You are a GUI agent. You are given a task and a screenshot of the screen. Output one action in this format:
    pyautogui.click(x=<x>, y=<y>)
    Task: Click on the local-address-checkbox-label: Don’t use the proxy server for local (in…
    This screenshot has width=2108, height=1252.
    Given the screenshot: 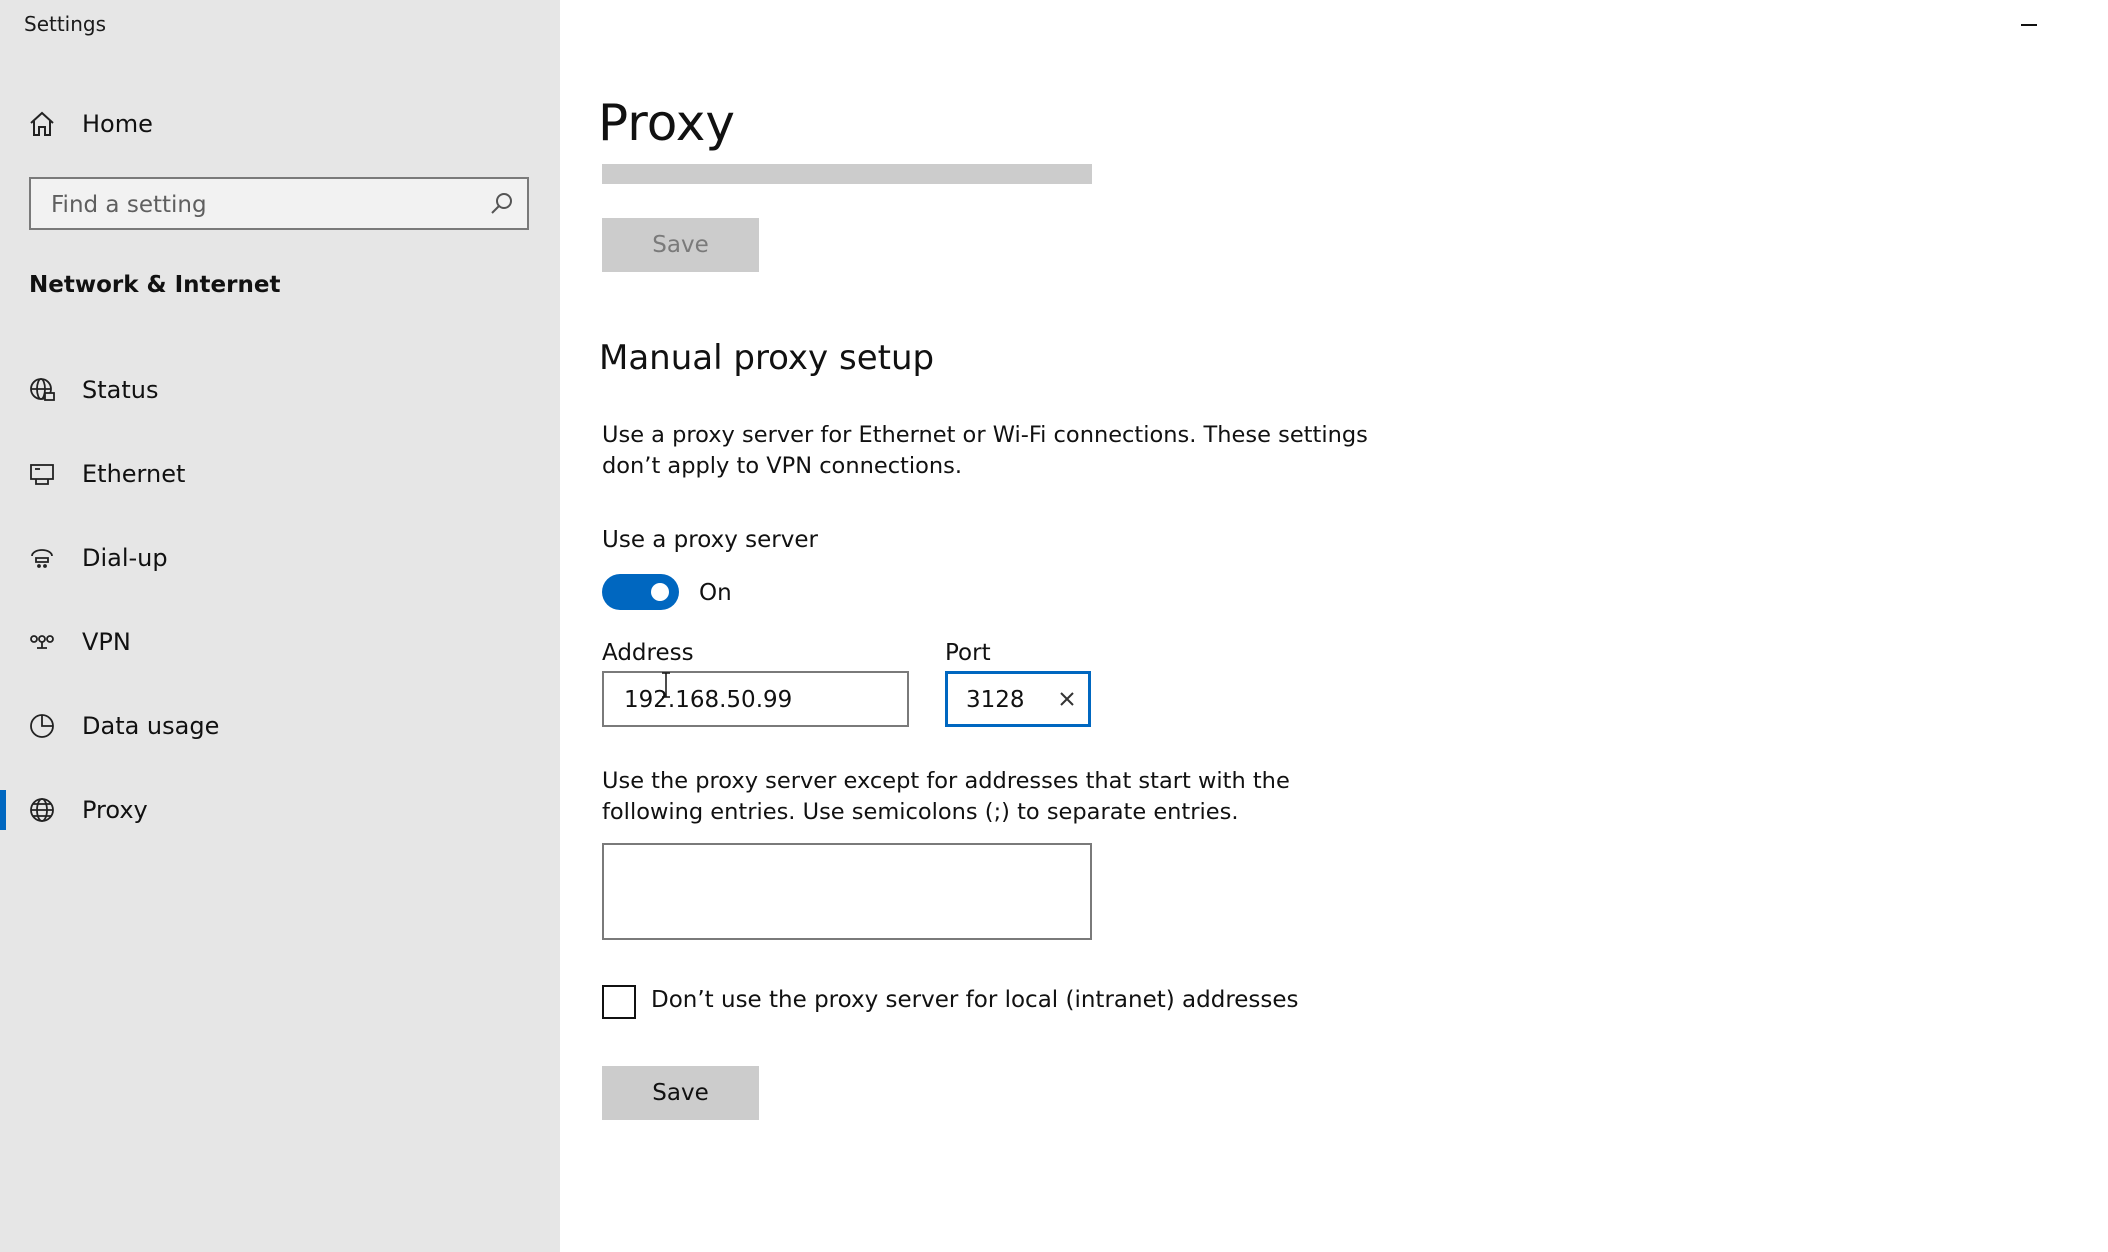 What is the action you would take?
    pyautogui.click(x=975, y=1000)
    